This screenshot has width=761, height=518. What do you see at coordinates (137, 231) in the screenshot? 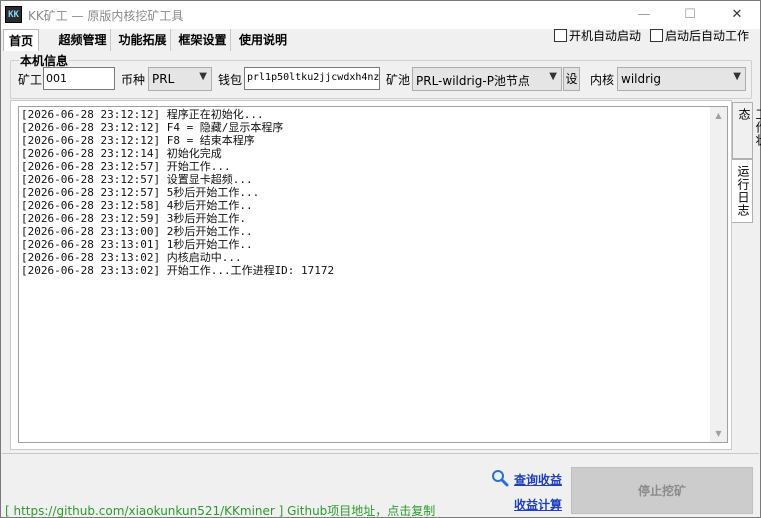
I see `log-line: [2026-06-28 23:13:00] 2秒后开始工作..` at bounding box center [137, 231].